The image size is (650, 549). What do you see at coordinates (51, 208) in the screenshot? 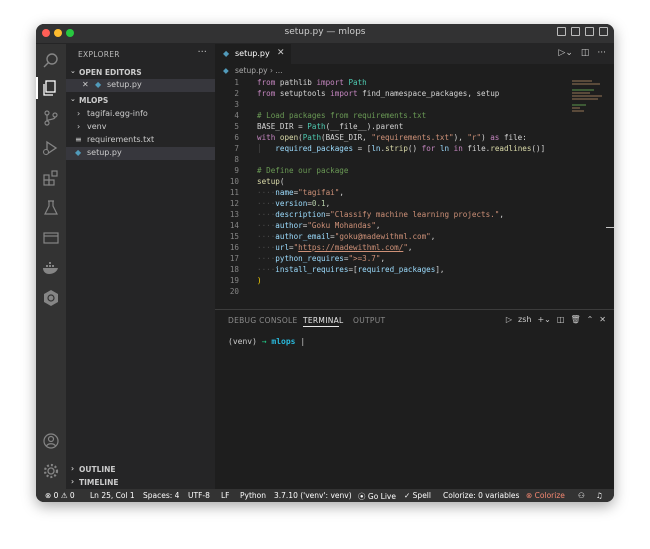
I see `testing-flask-icon` at bounding box center [51, 208].